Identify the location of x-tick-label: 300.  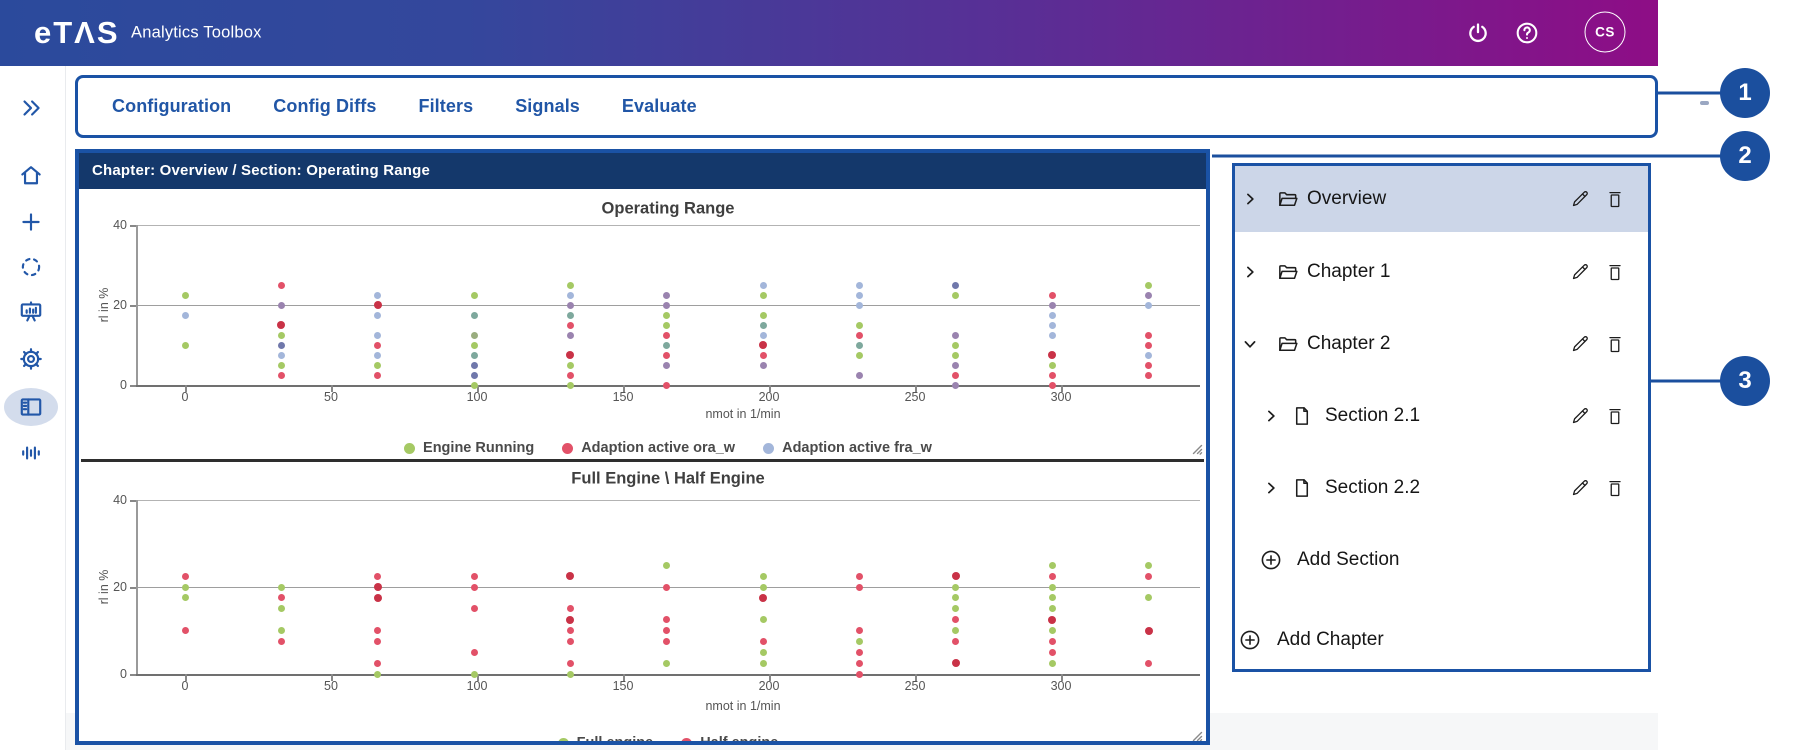
(1061, 397).